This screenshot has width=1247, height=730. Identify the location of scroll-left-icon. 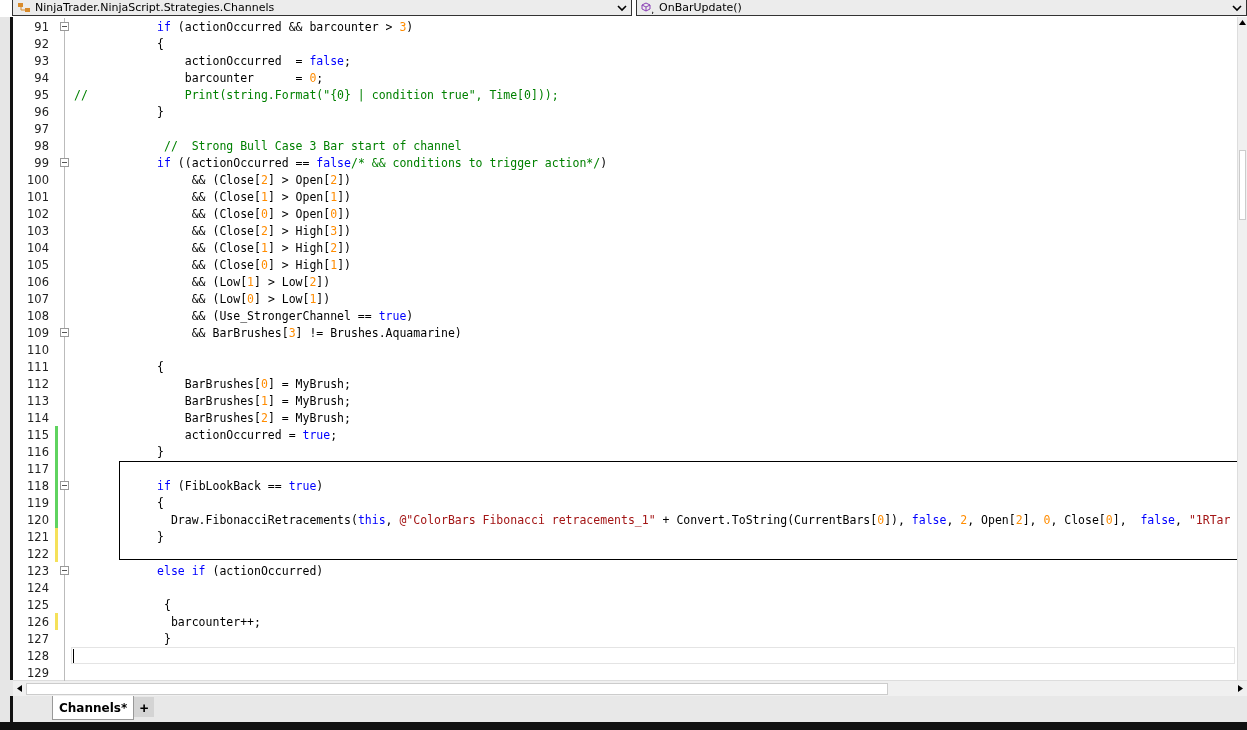
(19, 688).